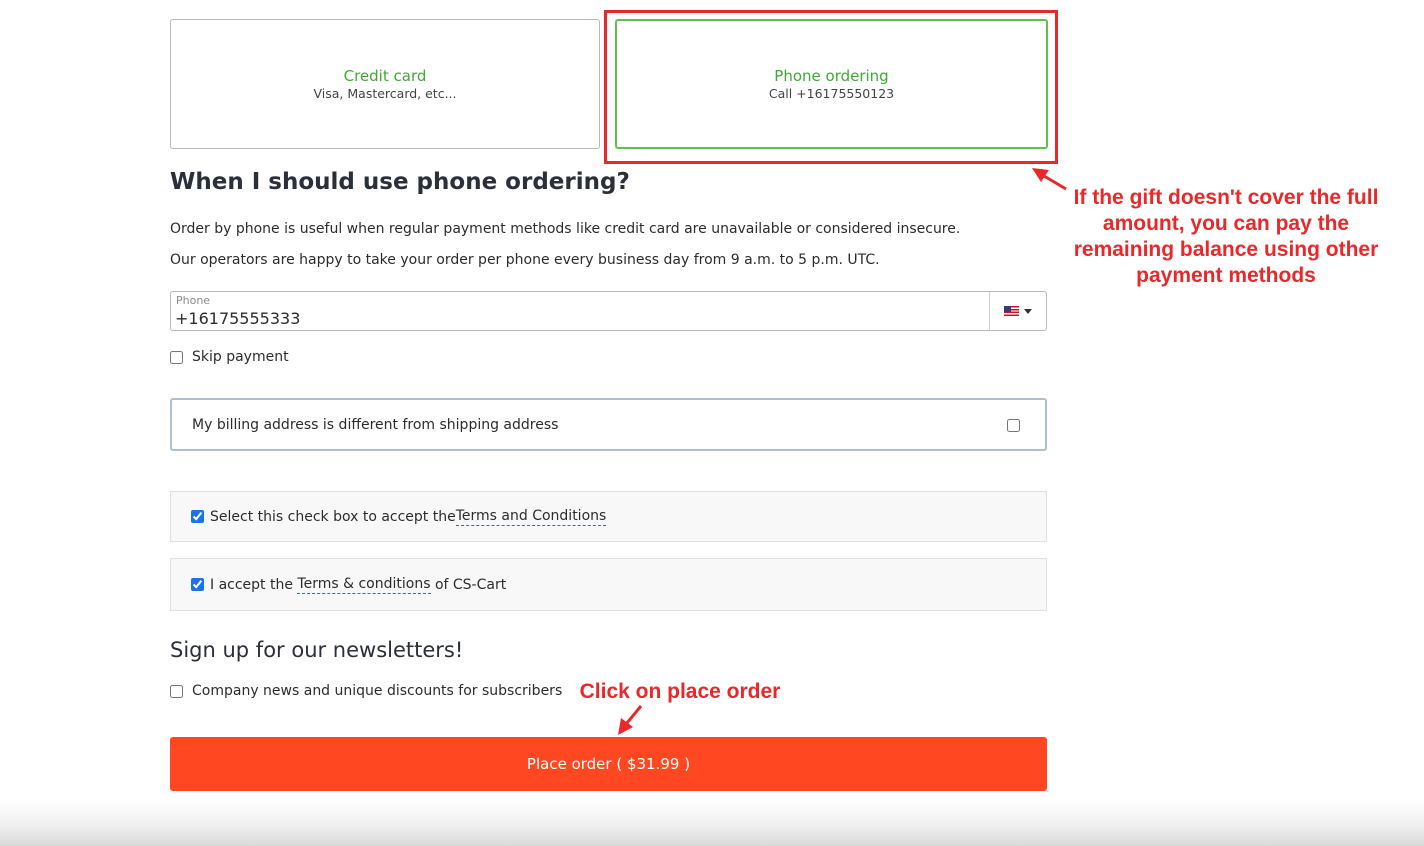  What do you see at coordinates (364, 584) in the screenshot?
I see `terms-link: Terms & conditions` at bounding box center [364, 584].